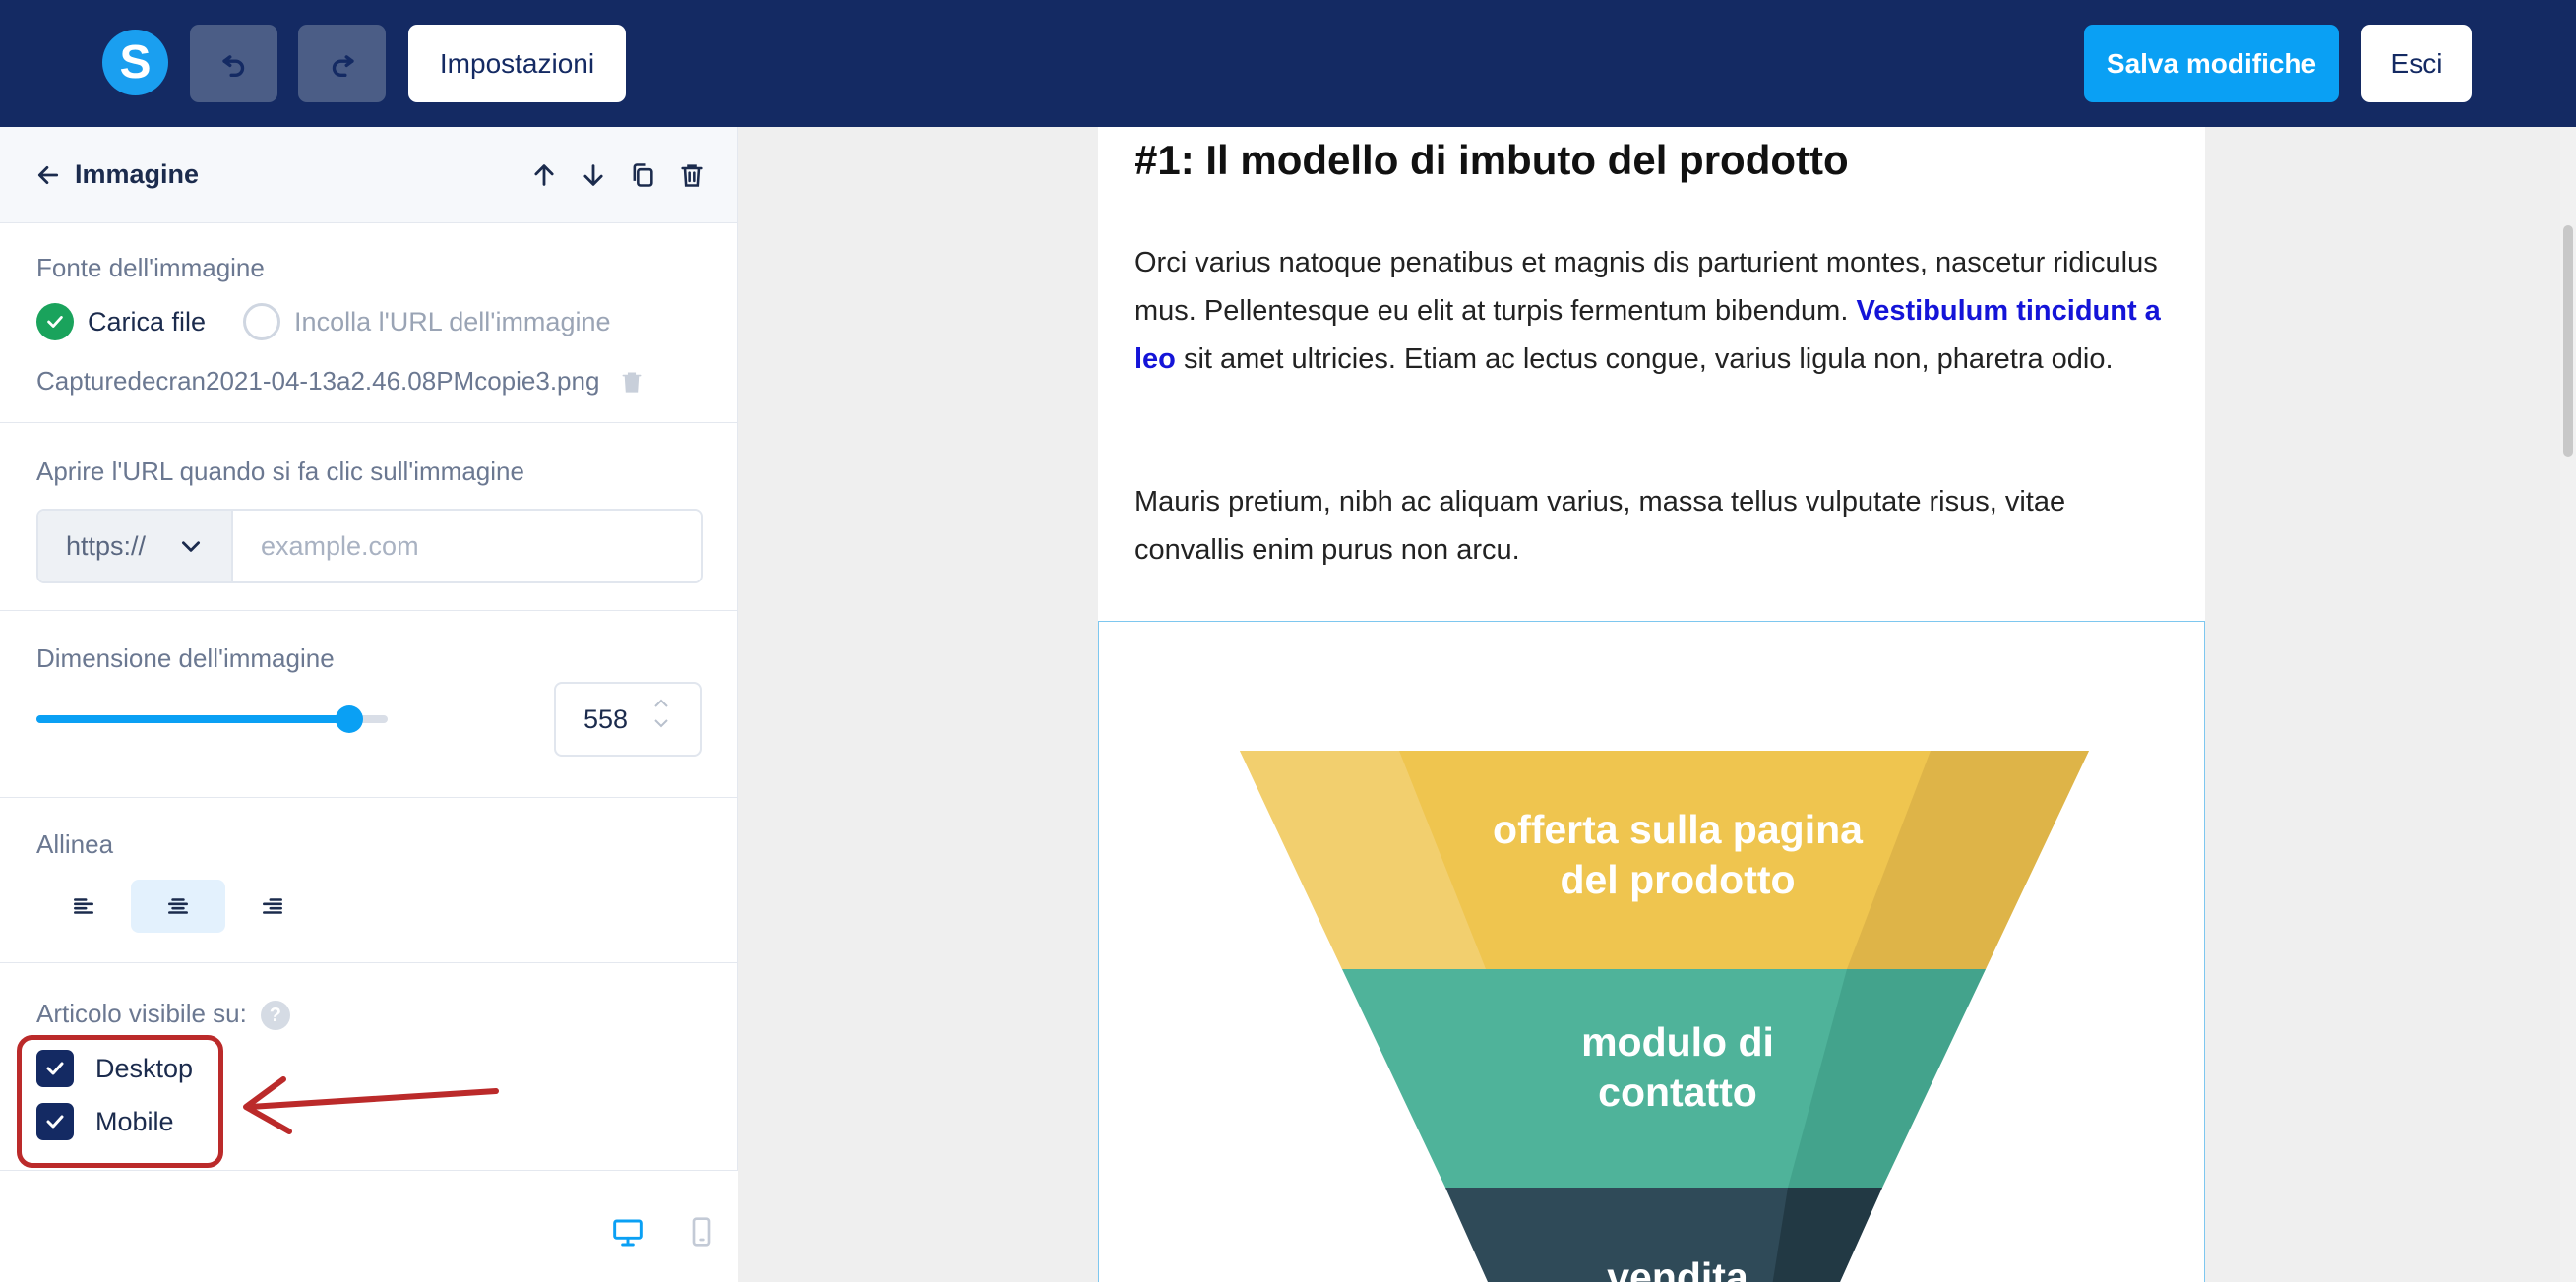 Image resolution: width=2576 pixels, height=1282 pixels. Describe the element at coordinates (371, 1105) in the screenshot. I see `annotation-arrow-icon` at that location.